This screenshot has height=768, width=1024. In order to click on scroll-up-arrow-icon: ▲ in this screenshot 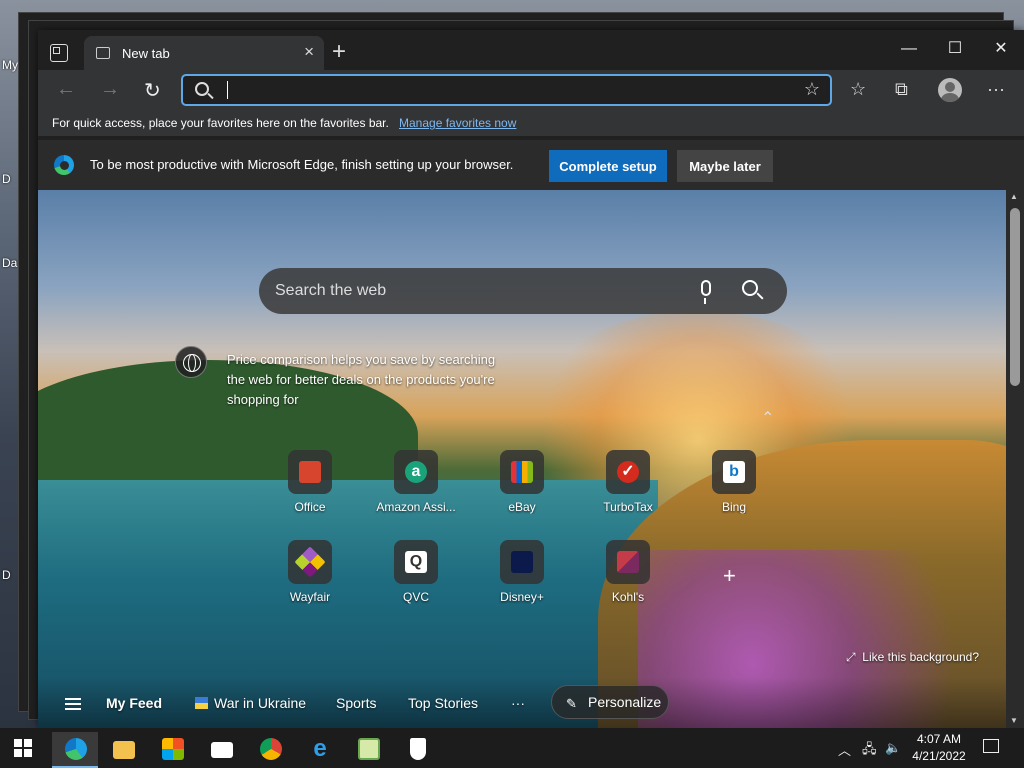, I will do `click(1014, 196)`.